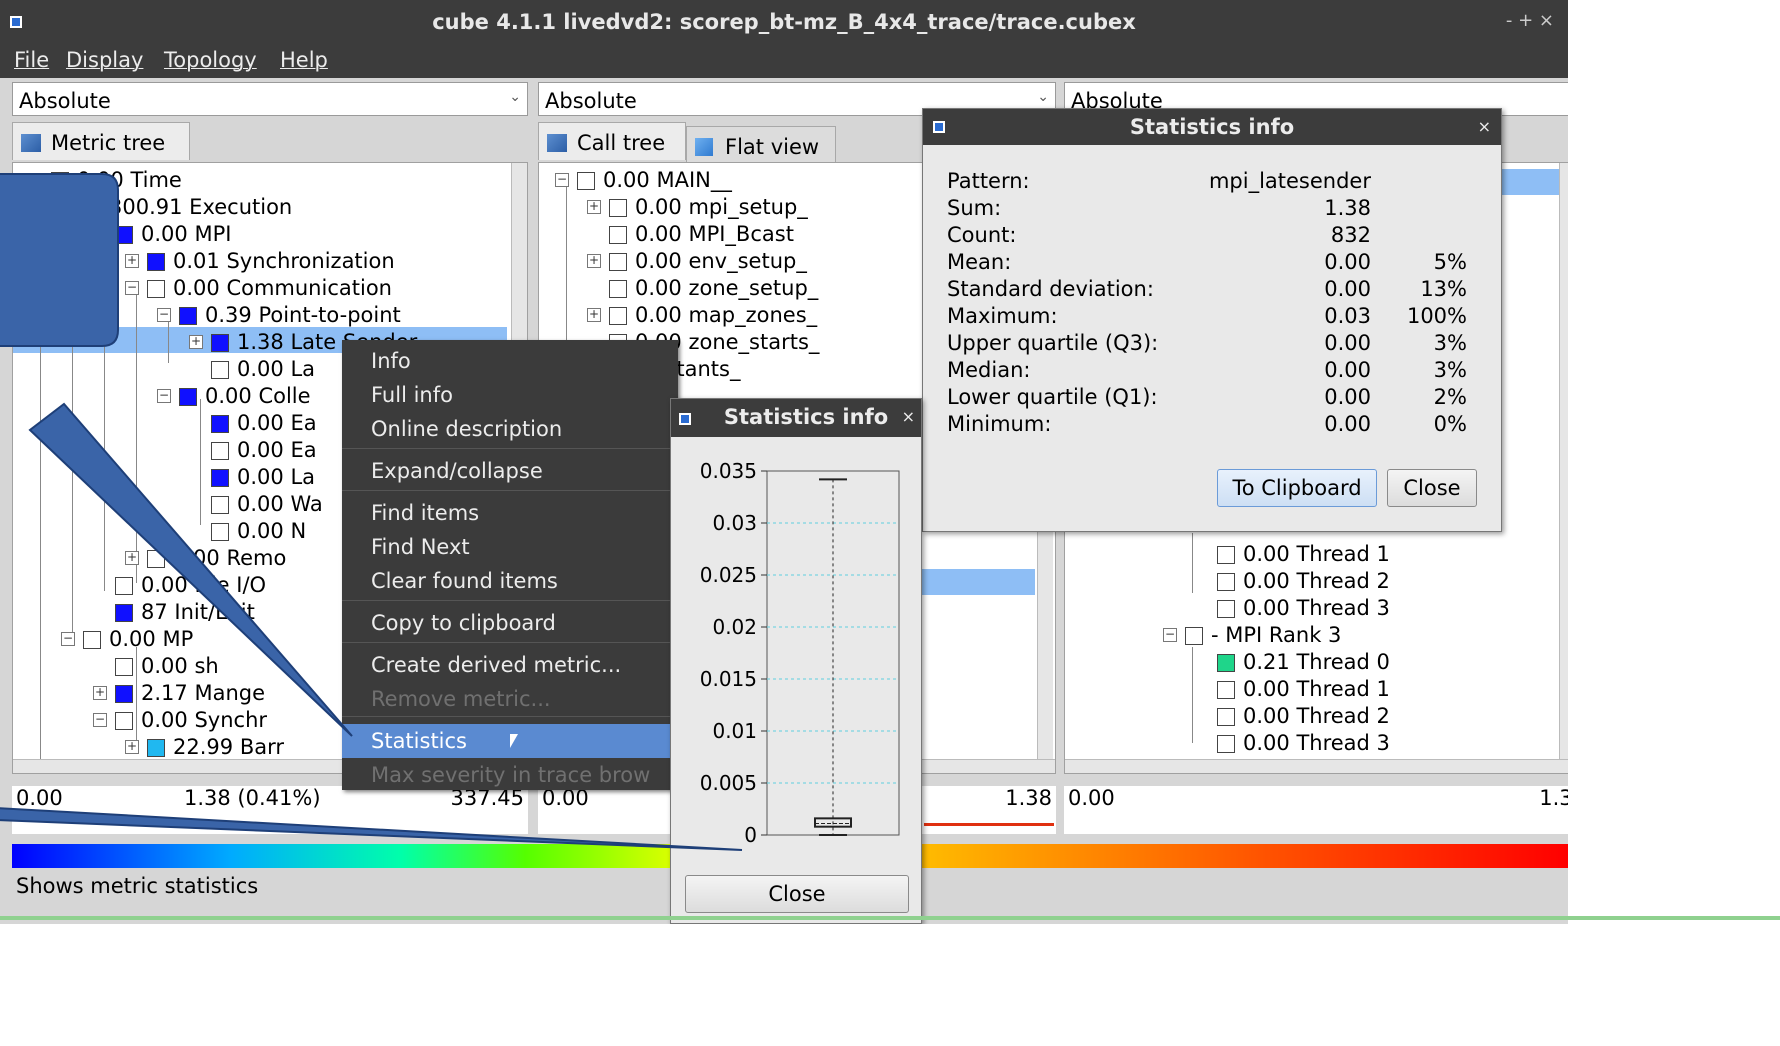 This screenshot has width=1780, height=1046. What do you see at coordinates (105, 180) in the screenshot?
I see `metric-row: − 0.00 Time` at bounding box center [105, 180].